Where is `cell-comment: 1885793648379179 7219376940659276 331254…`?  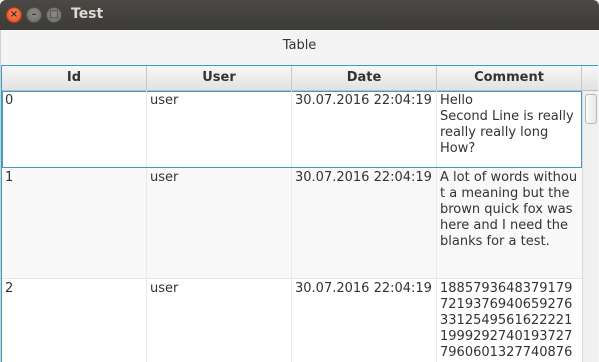
cell-comment: 1885793648379179 7219376940659276 331254… is located at coordinates (506, 320).